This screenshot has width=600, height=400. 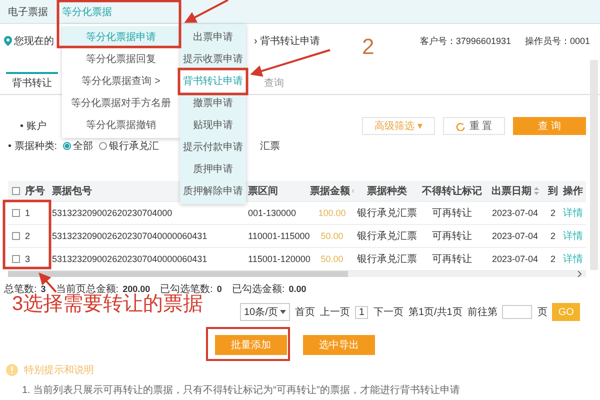 What do you see at coordinates (579, 274) in the screenshot?
I see `scroll-right-icon` at bounding box center [579, 274].